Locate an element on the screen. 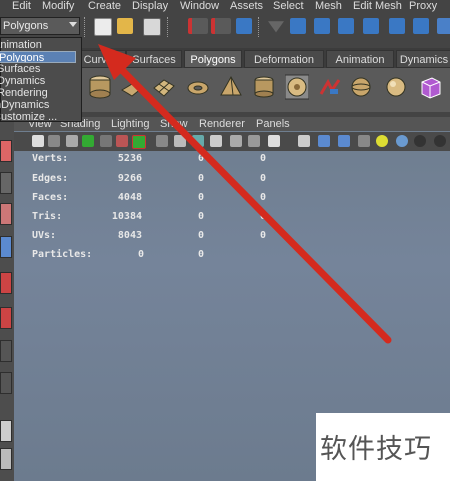  dropdown-item-ndynamics: nDynamics is located at coordinates (36, 105).